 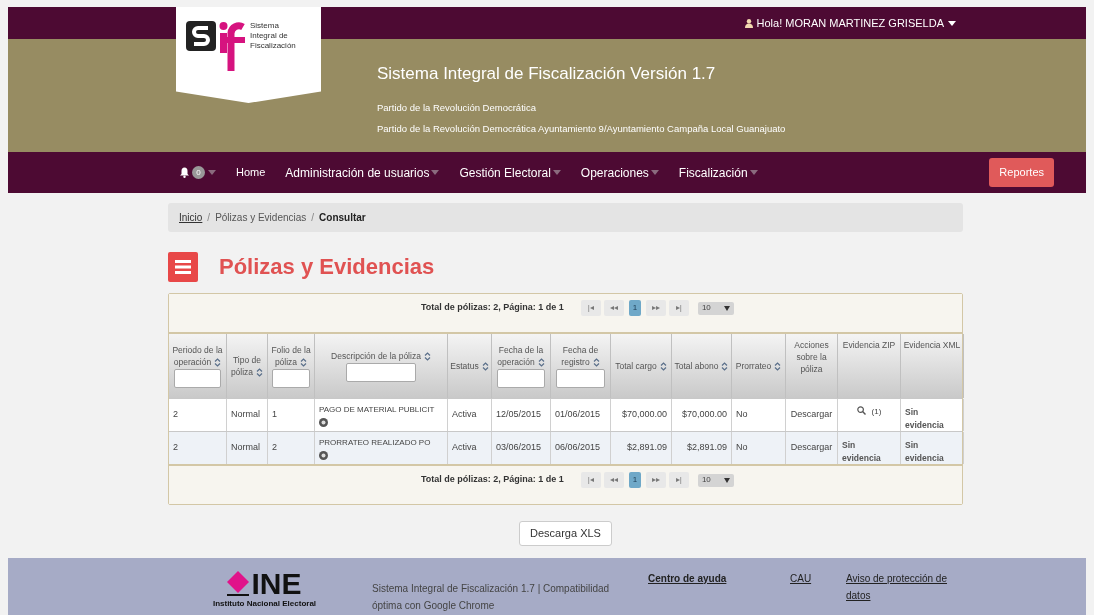 I want to click on table-cell: 03/06/2015, so click(x=521, y=448).